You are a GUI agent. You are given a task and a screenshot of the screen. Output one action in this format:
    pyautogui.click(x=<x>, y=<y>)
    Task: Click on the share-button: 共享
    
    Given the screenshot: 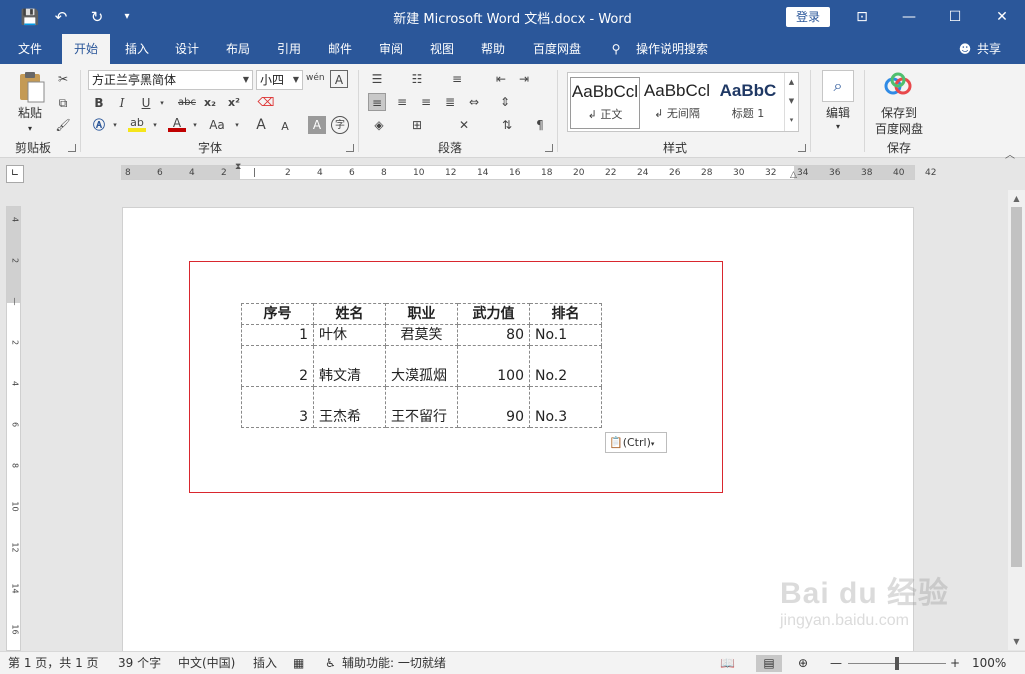 What is the action you would take?
    pyautogui.click(x=989, y=49)
    